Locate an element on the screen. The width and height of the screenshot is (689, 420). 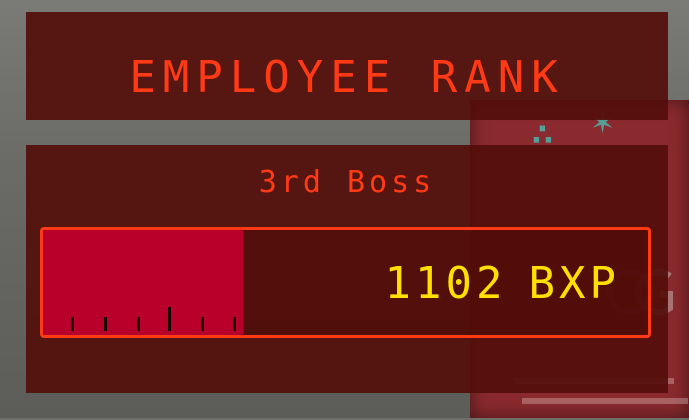
progress-value: 1102 BXP is located at coordinates (502, 284).